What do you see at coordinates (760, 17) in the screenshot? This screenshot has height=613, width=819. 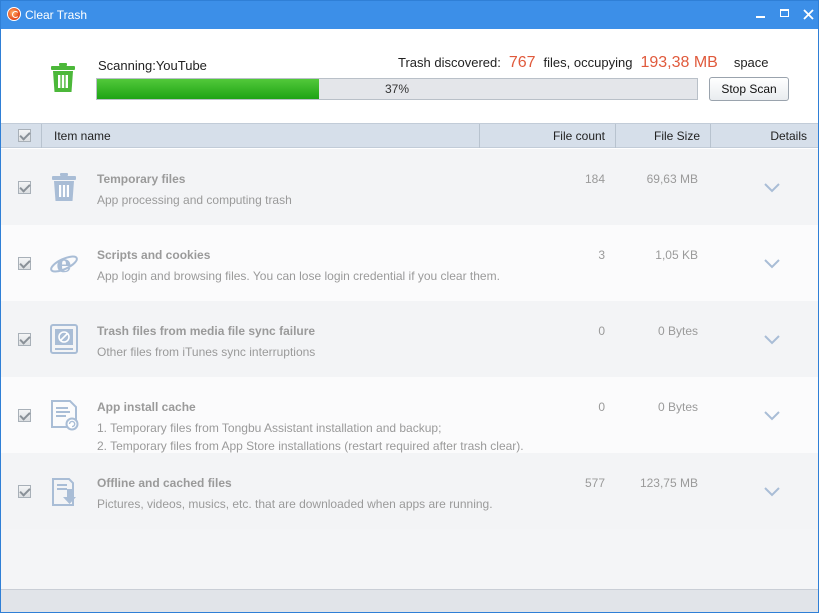 I see `minimize-icon` at bounding box center [760, 17].